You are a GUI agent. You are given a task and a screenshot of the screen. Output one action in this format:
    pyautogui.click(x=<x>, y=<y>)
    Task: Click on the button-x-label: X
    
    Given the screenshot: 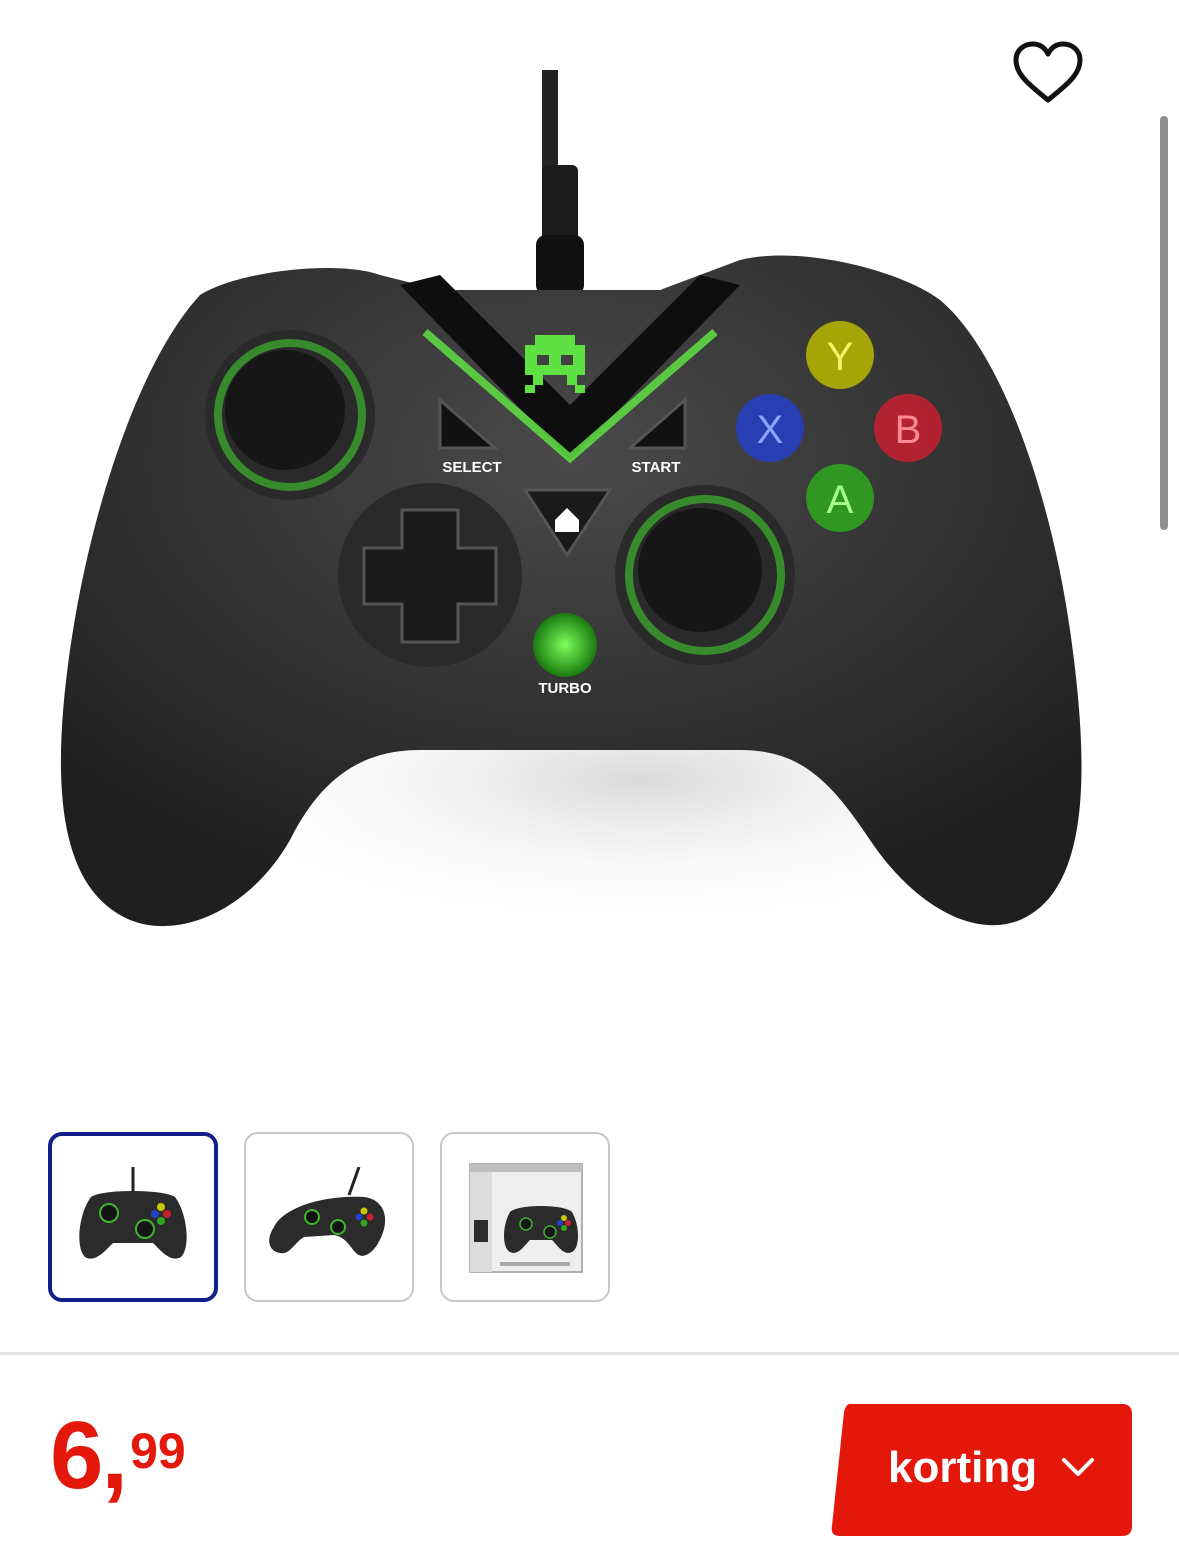 What is the action you would take?
    pyautogui.click(x=770, y=430)
    